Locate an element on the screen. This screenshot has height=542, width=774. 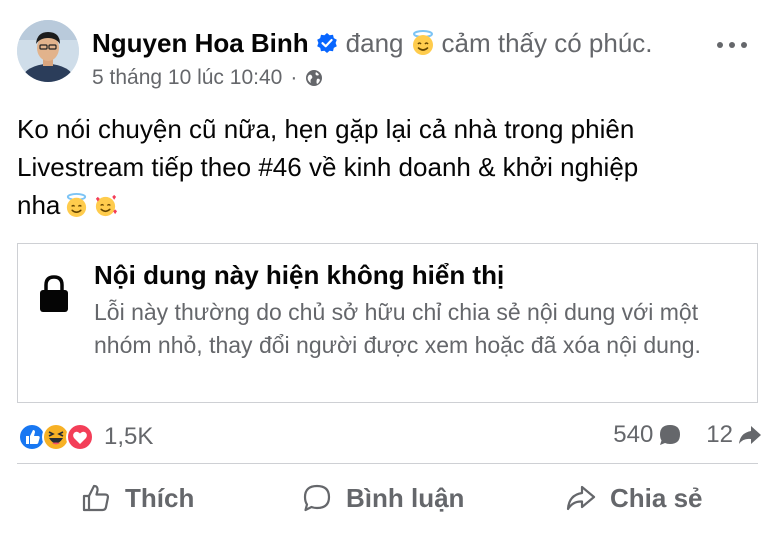
share-count-icon is located at coordinates (750, 435).